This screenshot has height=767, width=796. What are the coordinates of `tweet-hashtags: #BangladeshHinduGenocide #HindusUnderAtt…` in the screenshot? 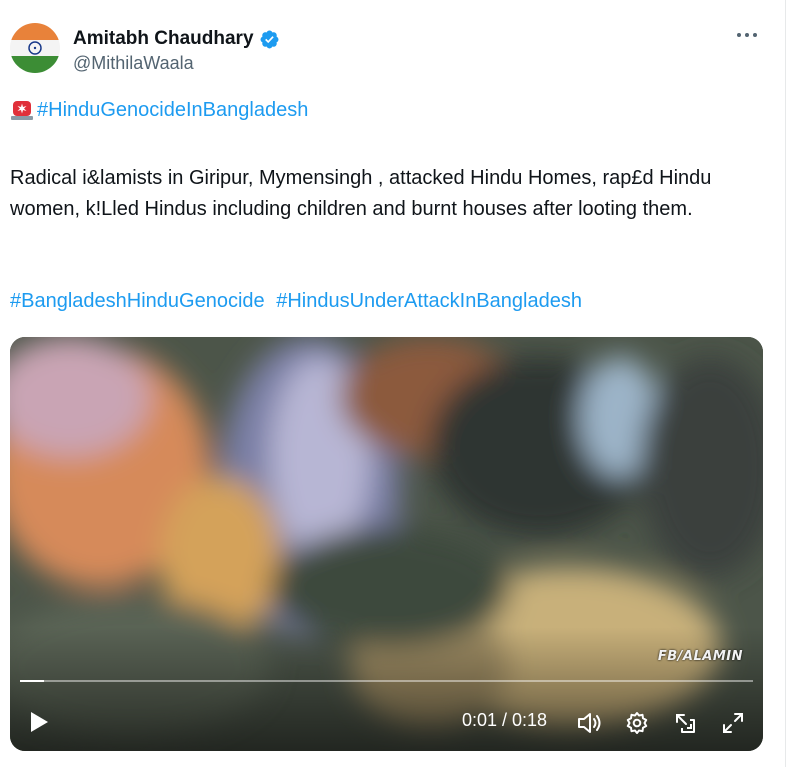 It's located at (299, 301).